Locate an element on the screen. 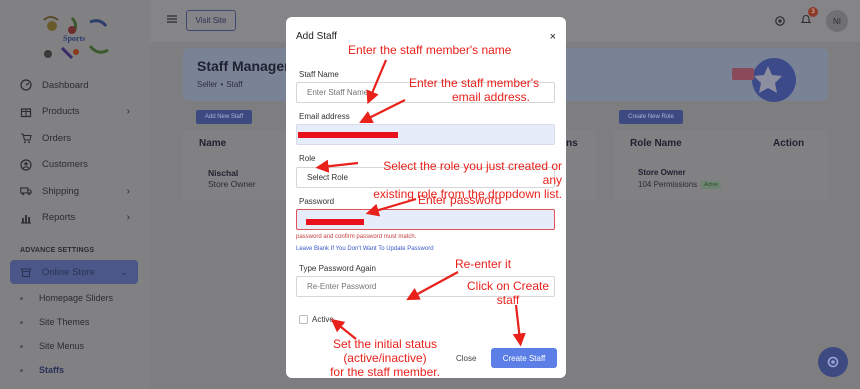 This screenshot has width=860, height=389. sports-logo: Sports is located at coordinates (75, 40).